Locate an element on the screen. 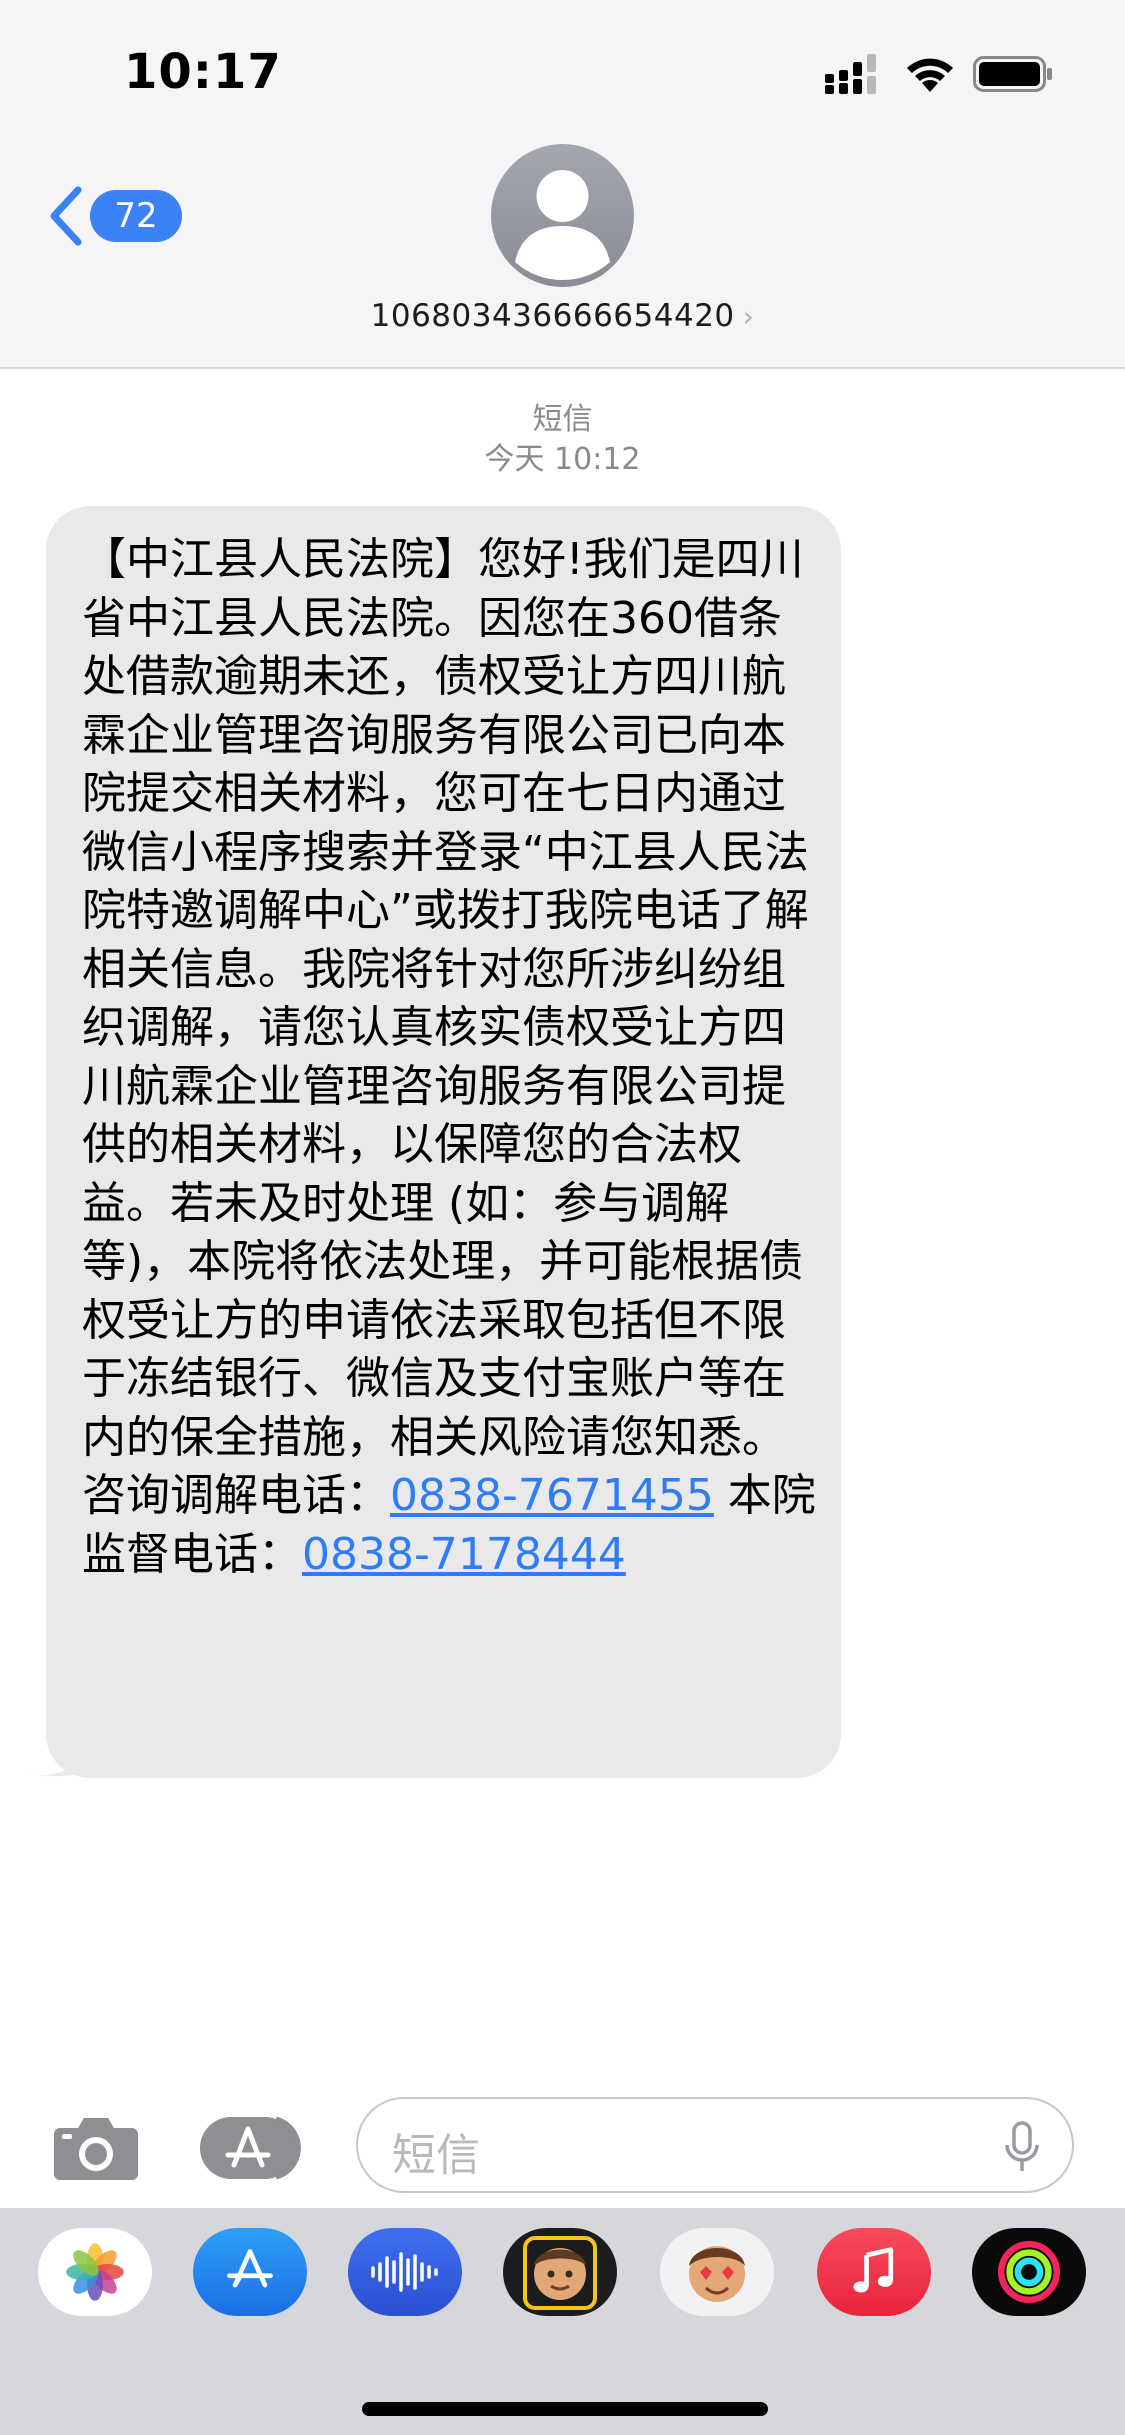  imessage-app-drawer is located at coordinates (562, 2321).